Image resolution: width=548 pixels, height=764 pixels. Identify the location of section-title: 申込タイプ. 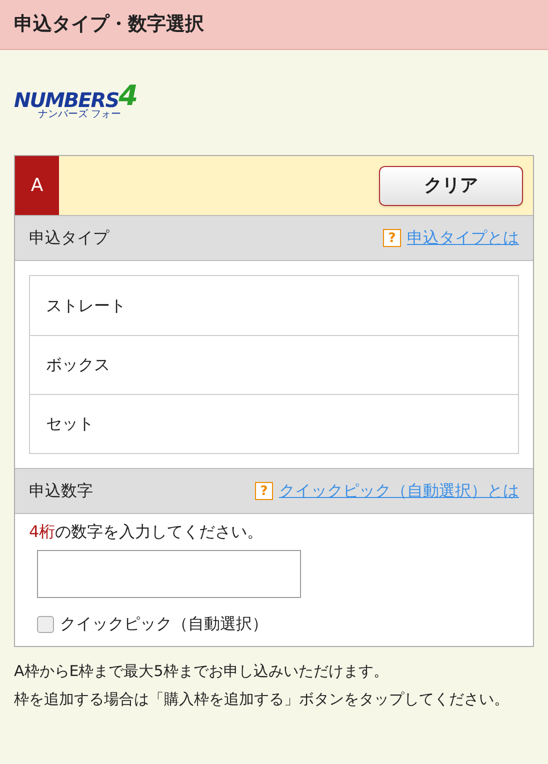
(69, 238).